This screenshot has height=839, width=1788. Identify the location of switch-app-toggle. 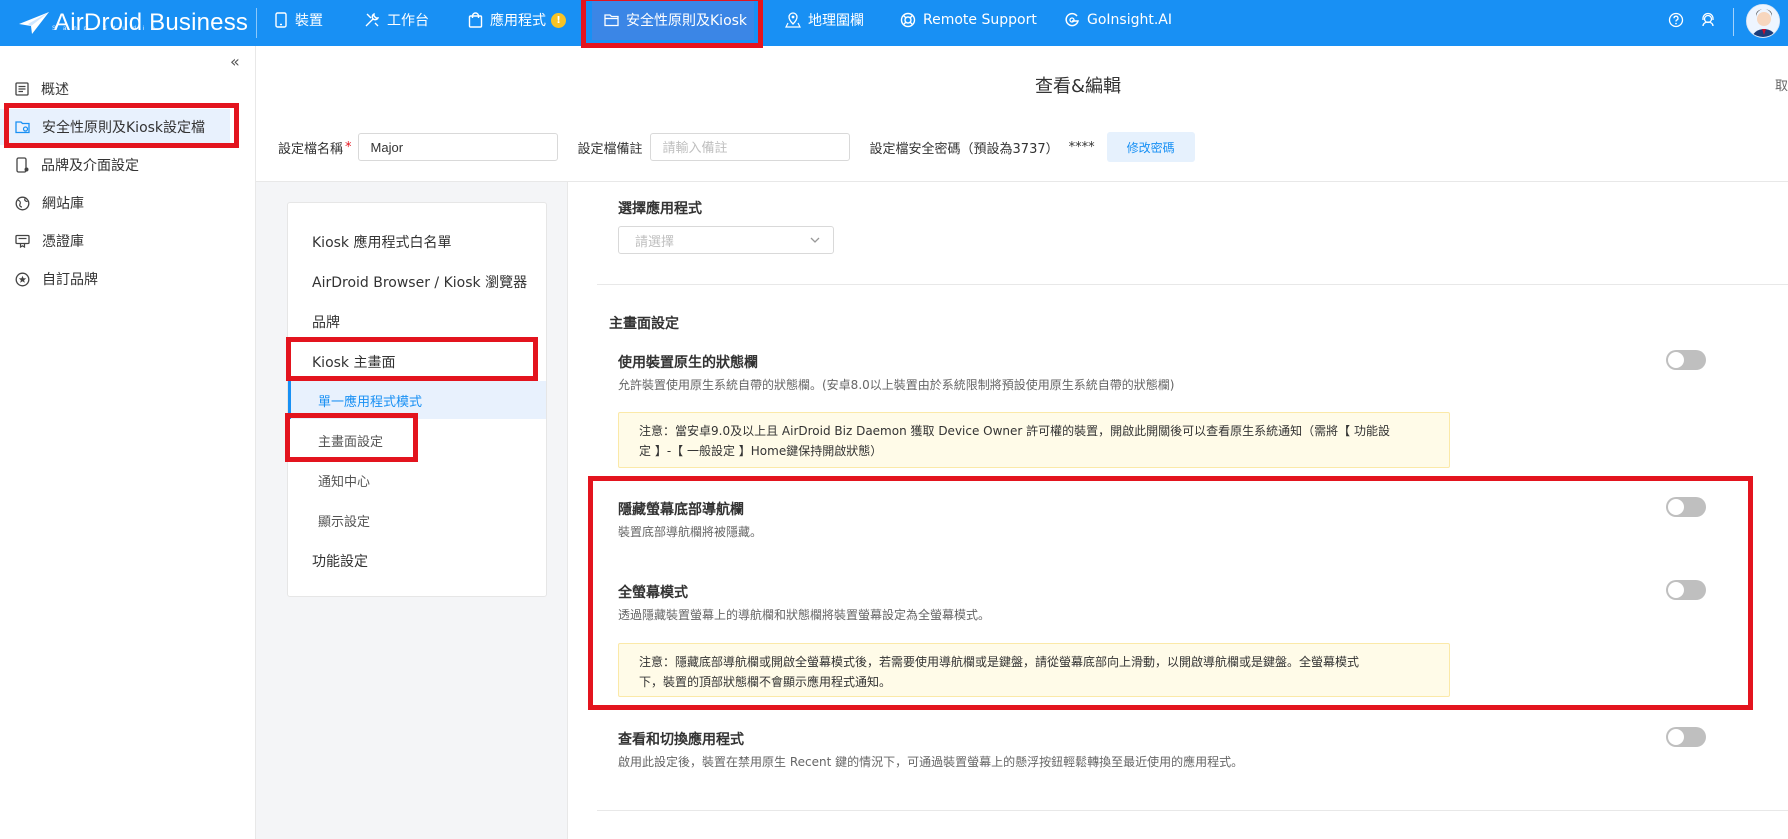
(1686, 737).